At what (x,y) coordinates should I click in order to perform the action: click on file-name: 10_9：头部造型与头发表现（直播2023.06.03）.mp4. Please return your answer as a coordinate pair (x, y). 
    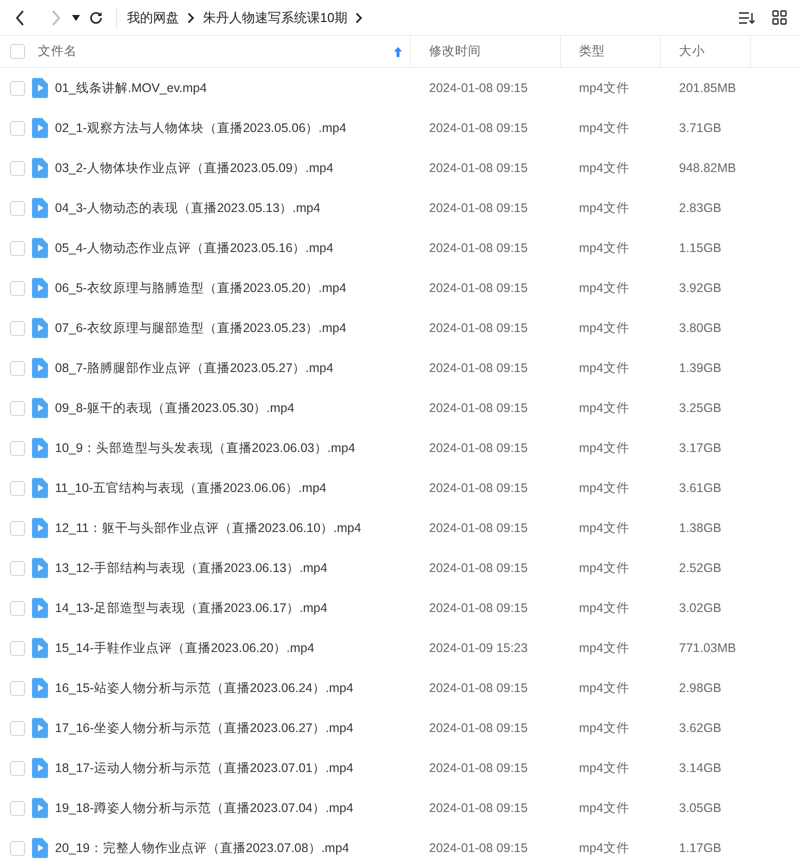
    Looking at the image, I should click on (205, 448).